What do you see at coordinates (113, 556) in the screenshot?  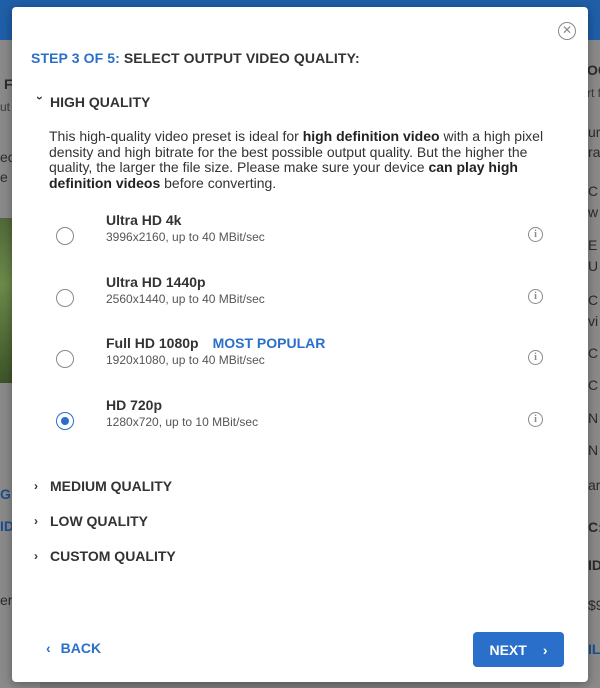 I see `section-label: CUSTOM QUALITY` at bounding box center [113, 556].